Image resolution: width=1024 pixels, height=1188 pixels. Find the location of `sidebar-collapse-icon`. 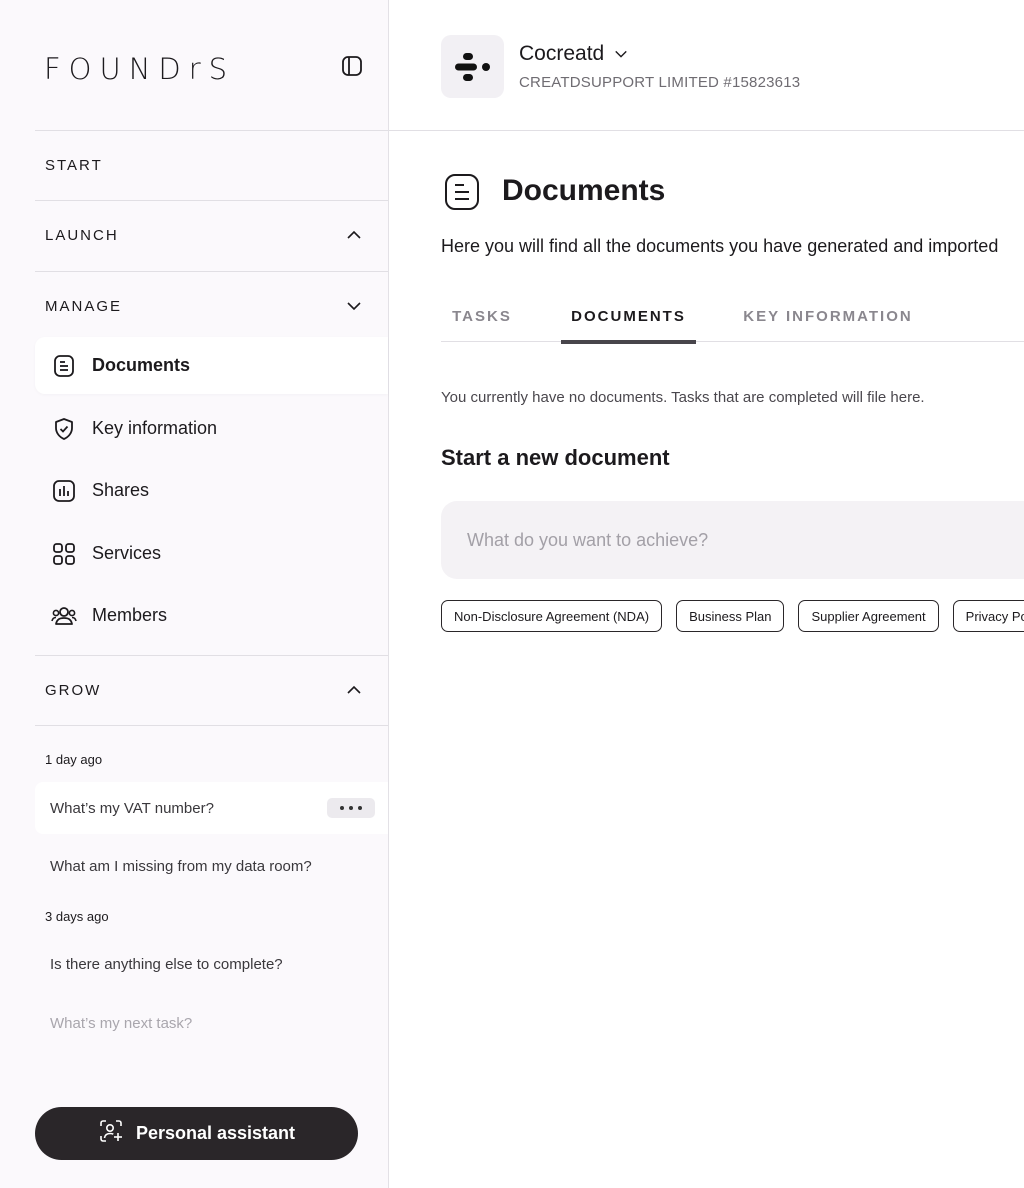

sidebar-collapse-icon is located at coordinates (352, 66).